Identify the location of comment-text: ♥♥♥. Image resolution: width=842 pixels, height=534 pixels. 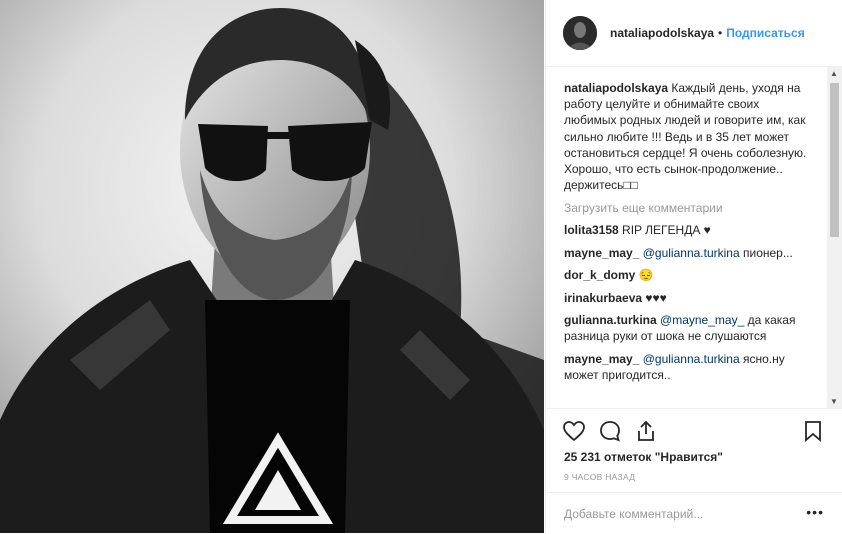
(656, 297).